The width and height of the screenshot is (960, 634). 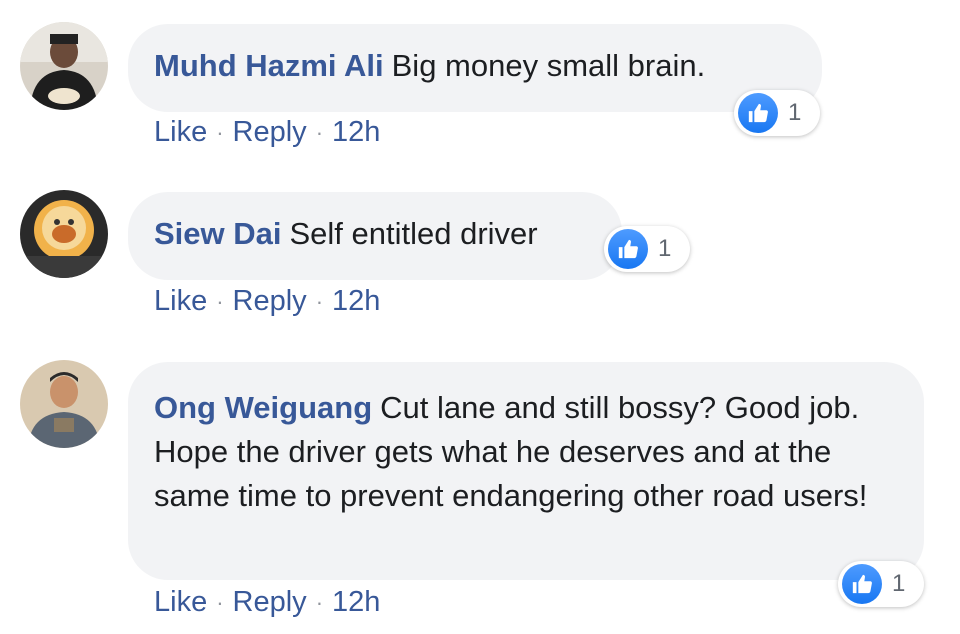 I want to click on comment-bubble: Muhd Hazmi Ali Big money small brain., so click(x=475, y=68).